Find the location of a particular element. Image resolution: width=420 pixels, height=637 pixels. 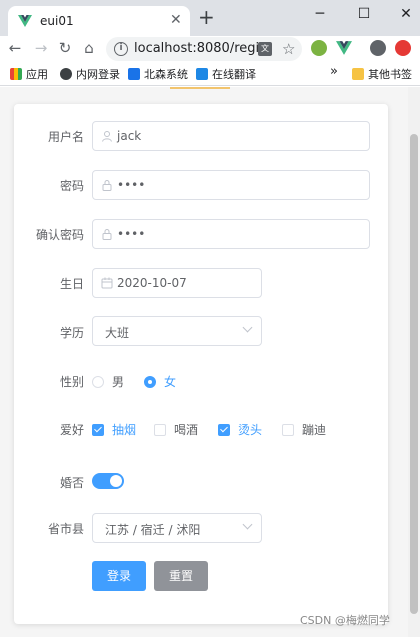

hobby-checkbox-perm: 烫头 is located at coordinates (240, 429).